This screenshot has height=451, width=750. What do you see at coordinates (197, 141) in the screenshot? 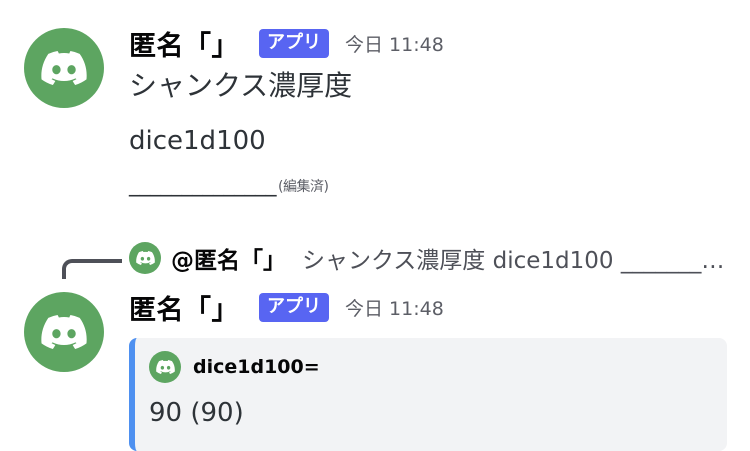
I see `message-text-line: dice1d100` at bounding box center [197, 141].